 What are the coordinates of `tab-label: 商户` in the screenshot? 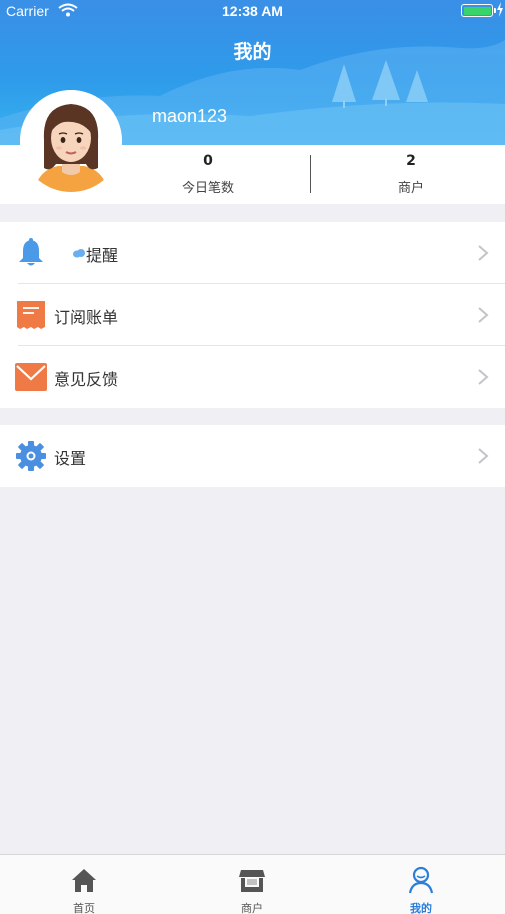 It's located at (252, 908).